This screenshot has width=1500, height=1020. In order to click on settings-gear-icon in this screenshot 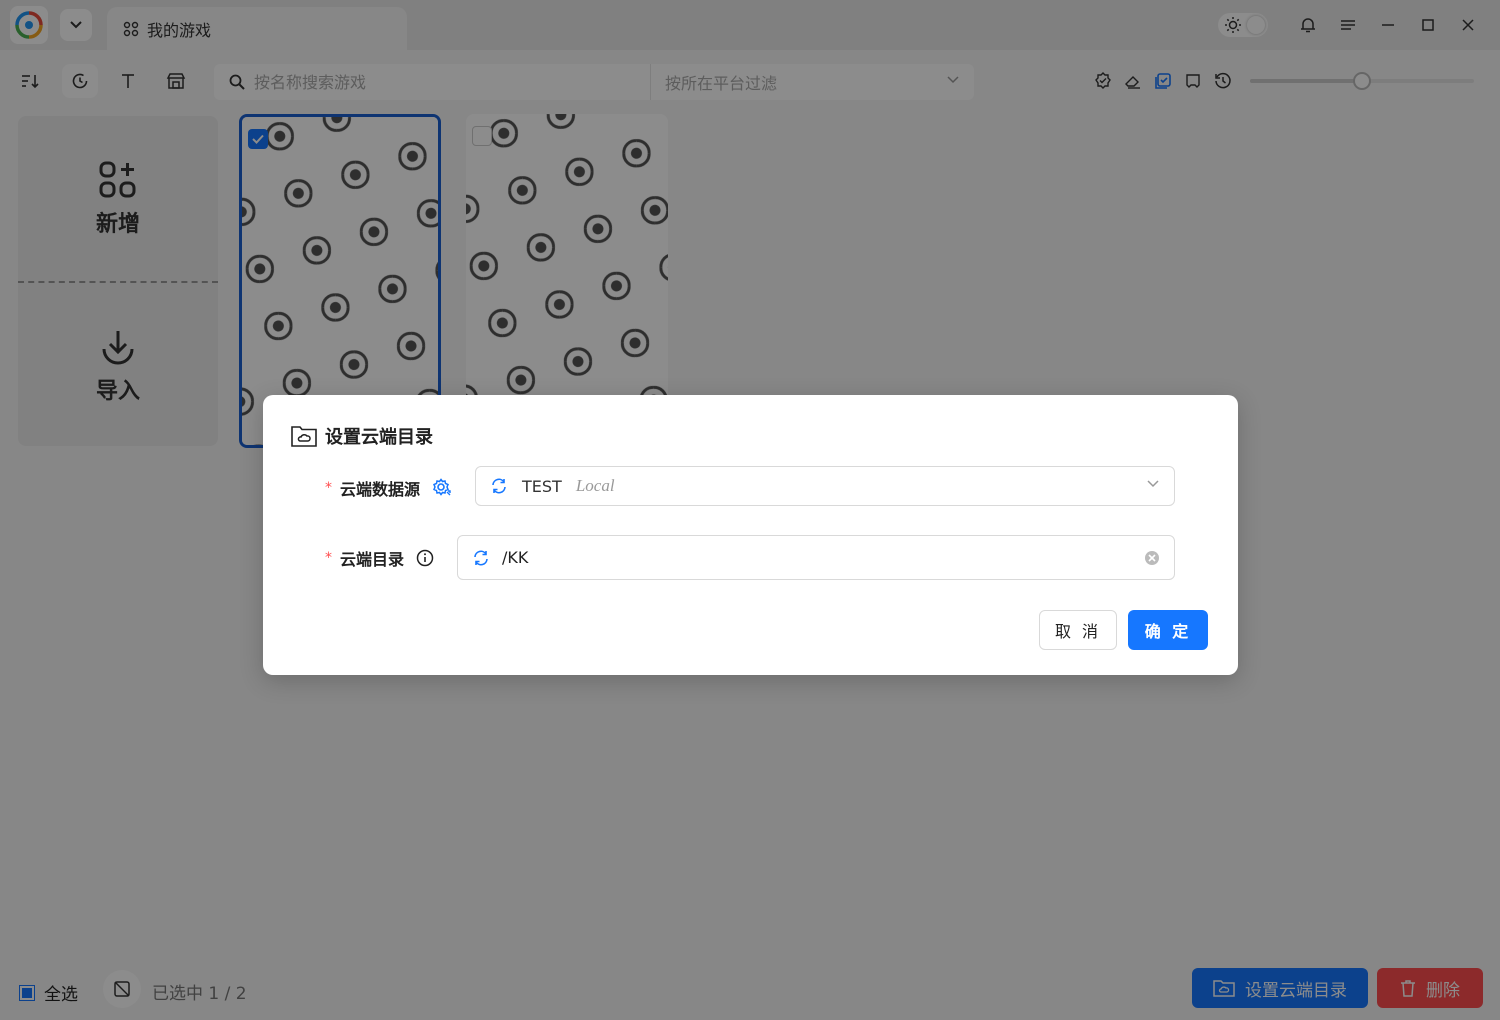, I will do `click(442, 488)`.